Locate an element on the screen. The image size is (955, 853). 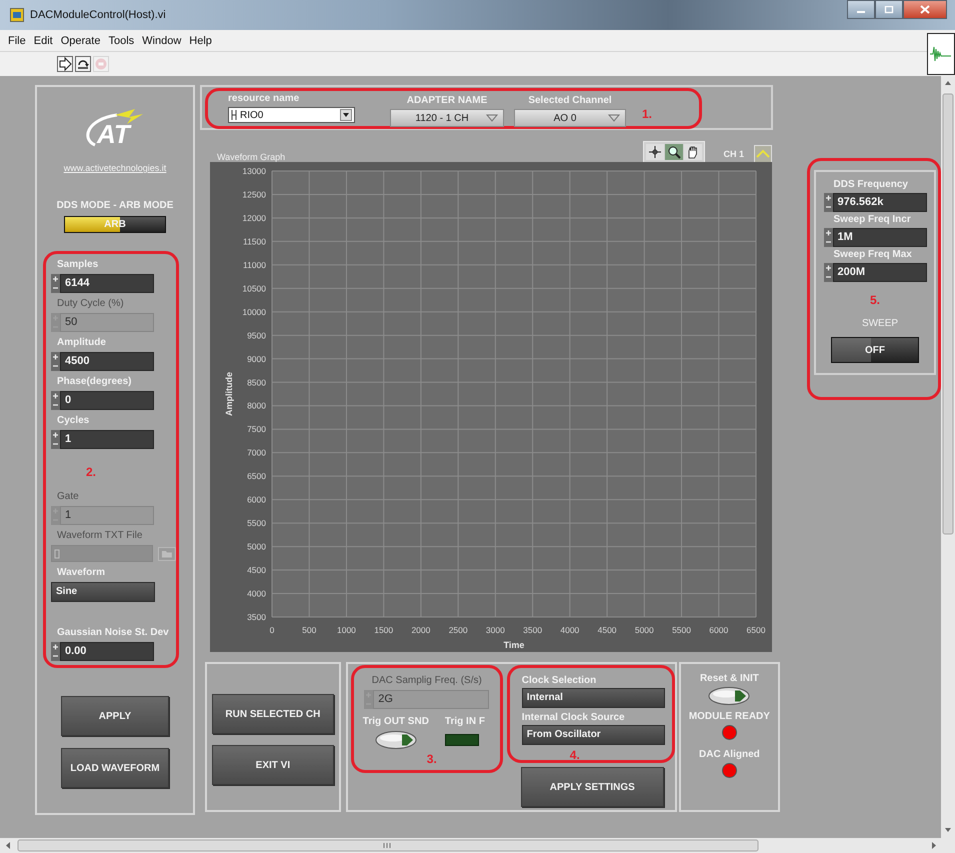
tick-label: 0 is located at coordinates (272, 630).